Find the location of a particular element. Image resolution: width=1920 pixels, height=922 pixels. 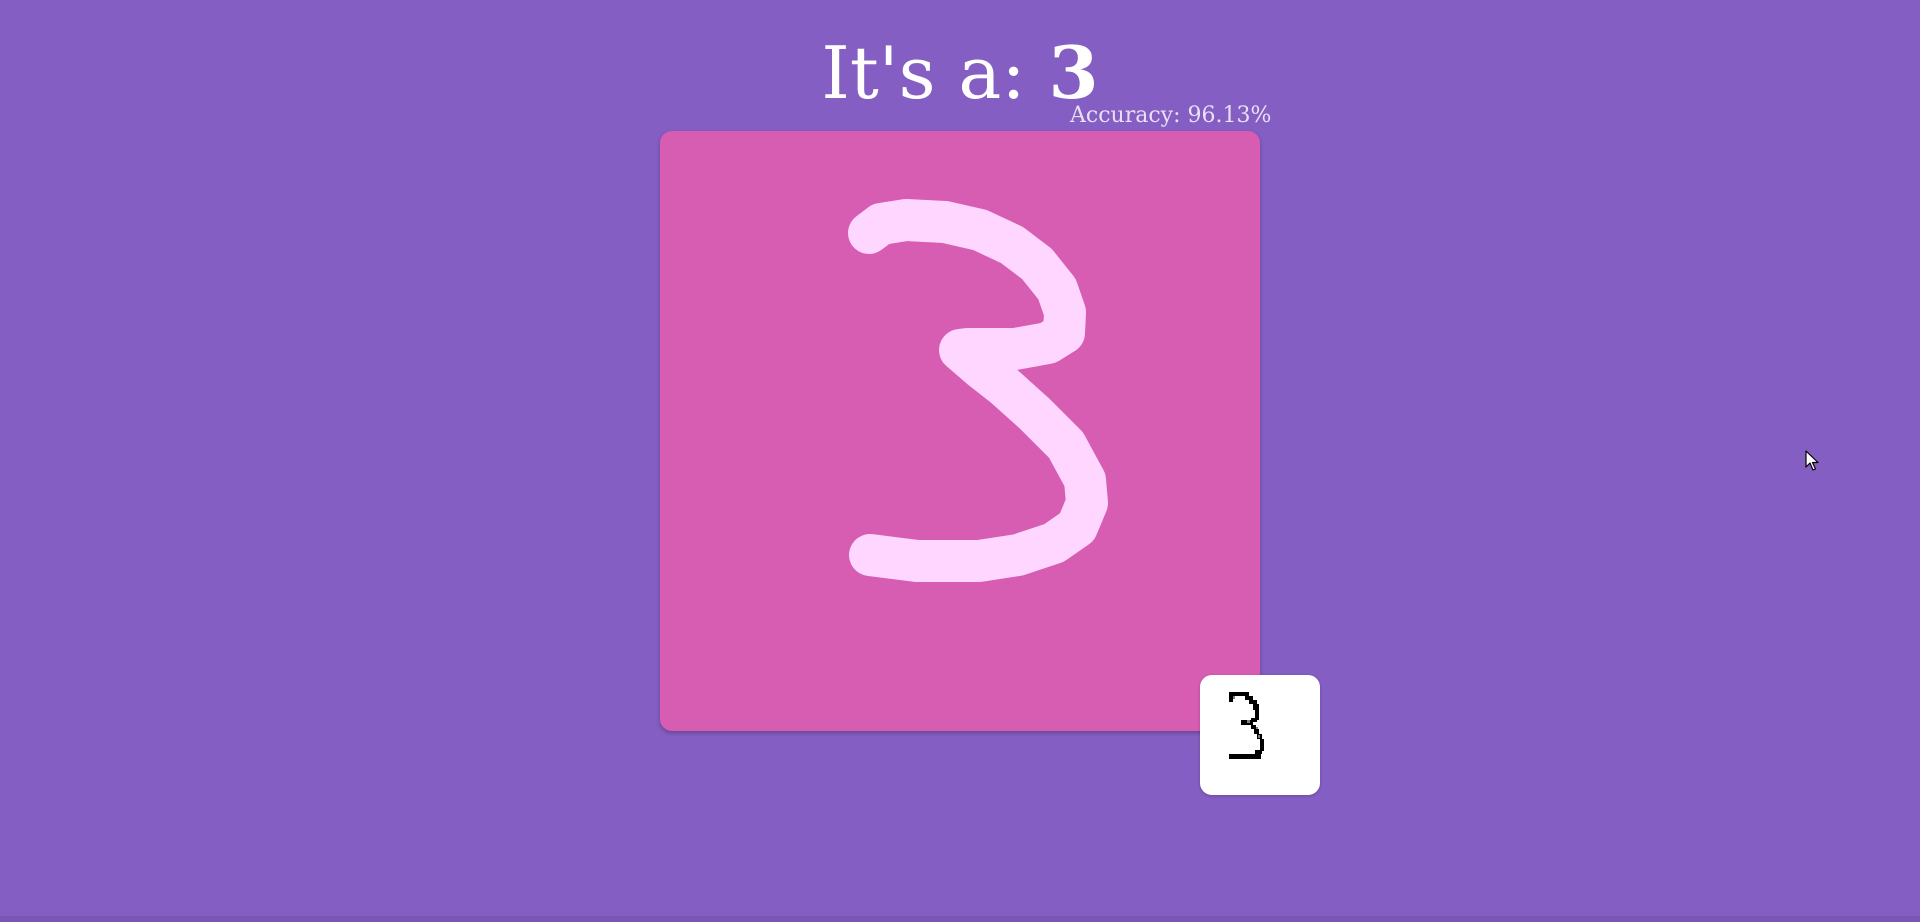

drawn-stroke is located at coordinates (978, 390).